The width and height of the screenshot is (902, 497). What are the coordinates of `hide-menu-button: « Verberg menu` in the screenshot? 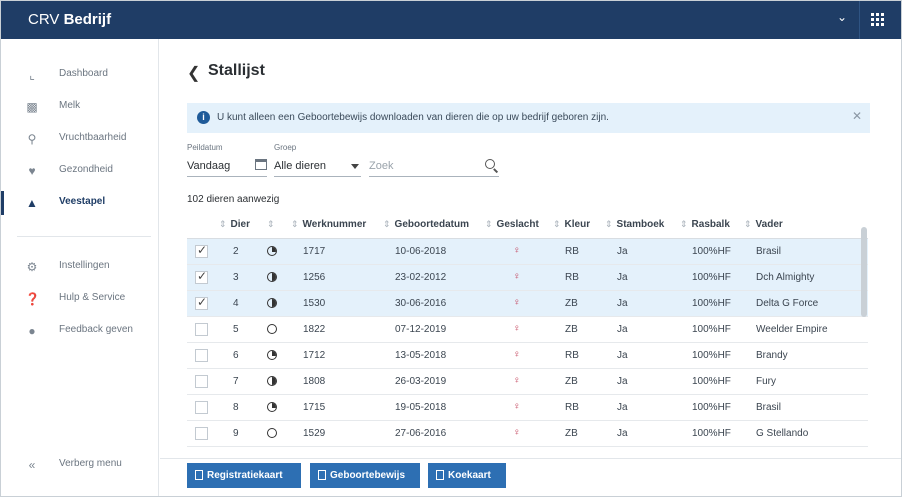 It's located at (80, 465).